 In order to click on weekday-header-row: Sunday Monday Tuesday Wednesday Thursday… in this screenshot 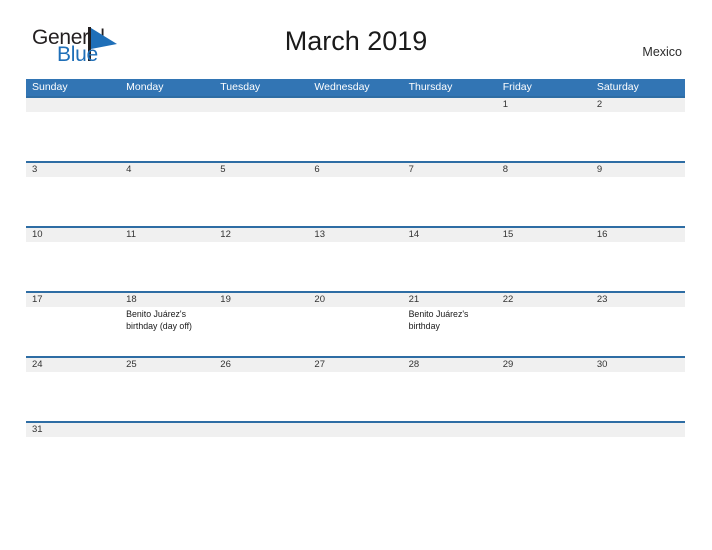, I will do `click(355, 87)`.